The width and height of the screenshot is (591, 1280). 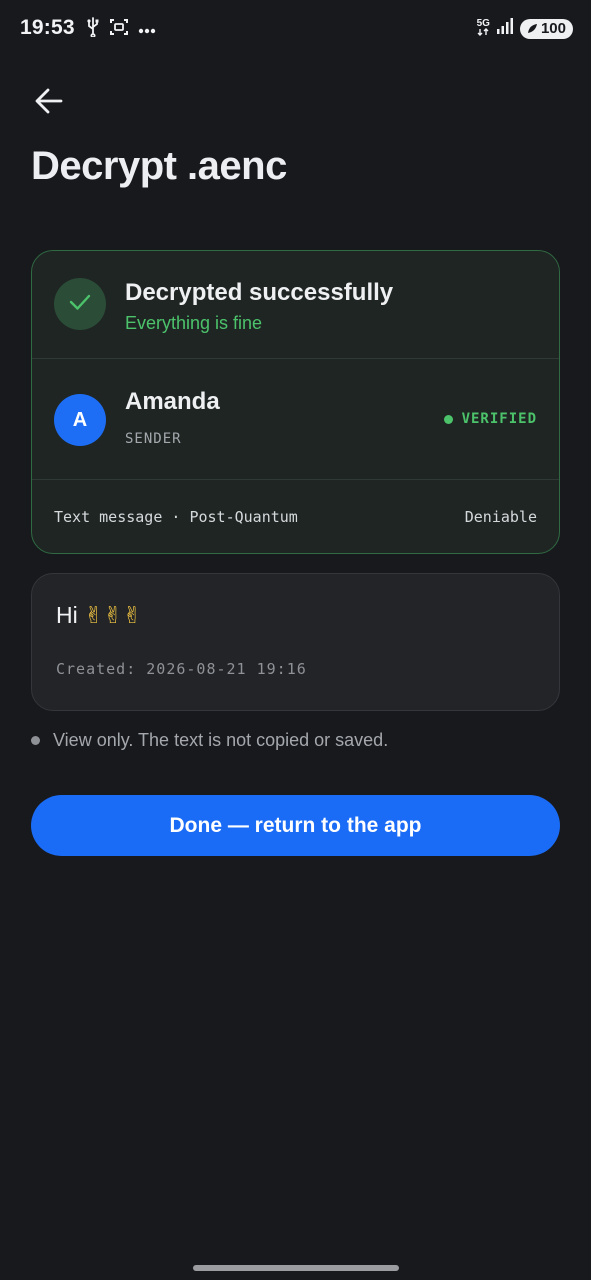 I want to click on battery-level: 100, so click(x=553, y=28).